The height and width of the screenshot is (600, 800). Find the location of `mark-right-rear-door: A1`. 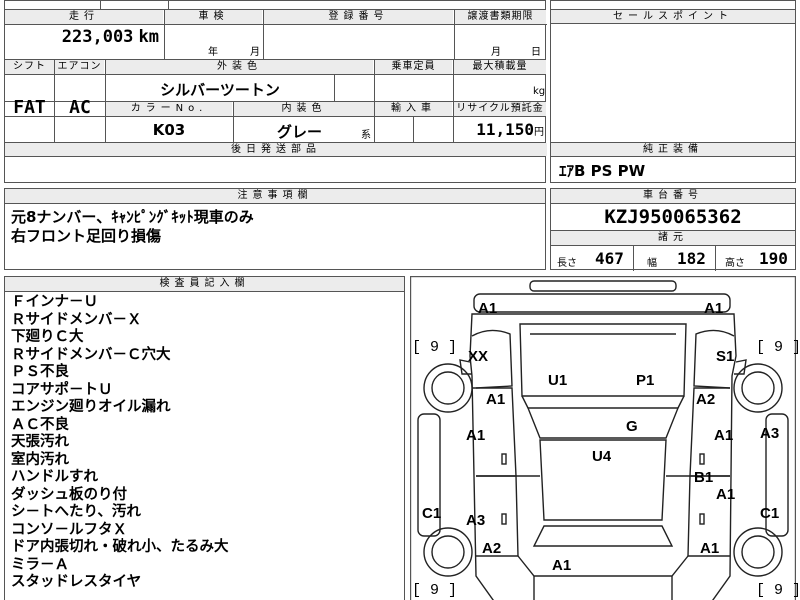

mark-right-rear-door: A1 is located at coordinates (726, 494).